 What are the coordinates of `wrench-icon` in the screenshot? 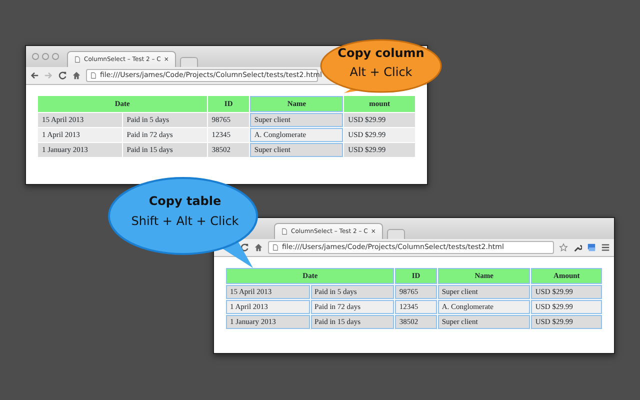 It's located at (577, 247).